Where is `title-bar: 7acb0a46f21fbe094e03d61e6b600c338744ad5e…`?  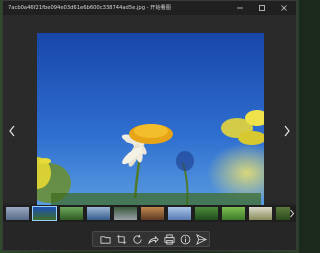
title-bar: 7acb0a46f21fbe094e03d61e6b600c338744ad5e… is located at coordinates (149, 8).